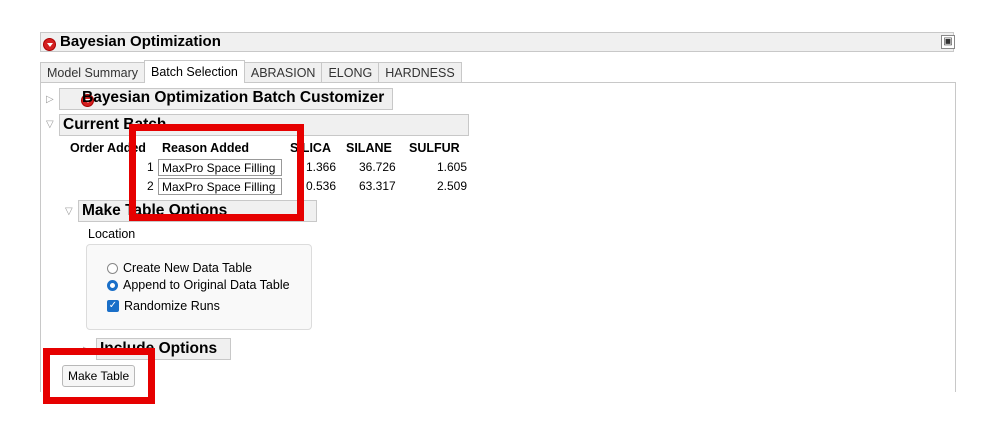 The width and height of the screenshot is (983, 432). What do you see at coordinates (140, 41) in the screenshot?
I see `report-title: Bayesian Optimization` at bounding box center [140, 41].